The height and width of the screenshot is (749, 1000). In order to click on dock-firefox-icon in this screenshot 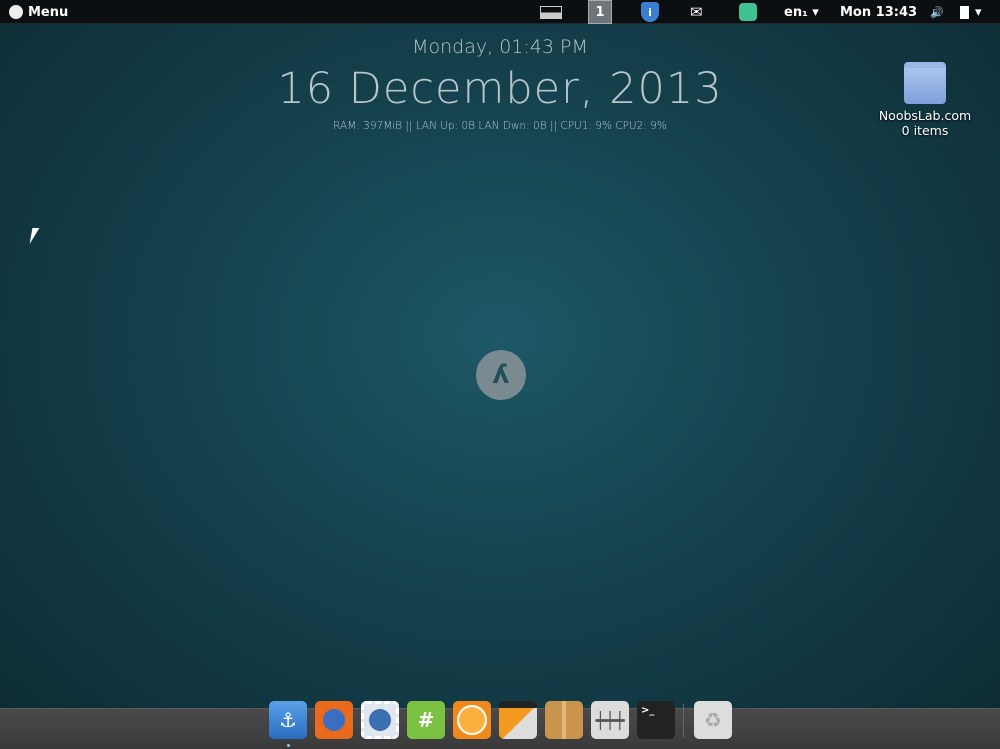, I will do `click(334, 720)`.